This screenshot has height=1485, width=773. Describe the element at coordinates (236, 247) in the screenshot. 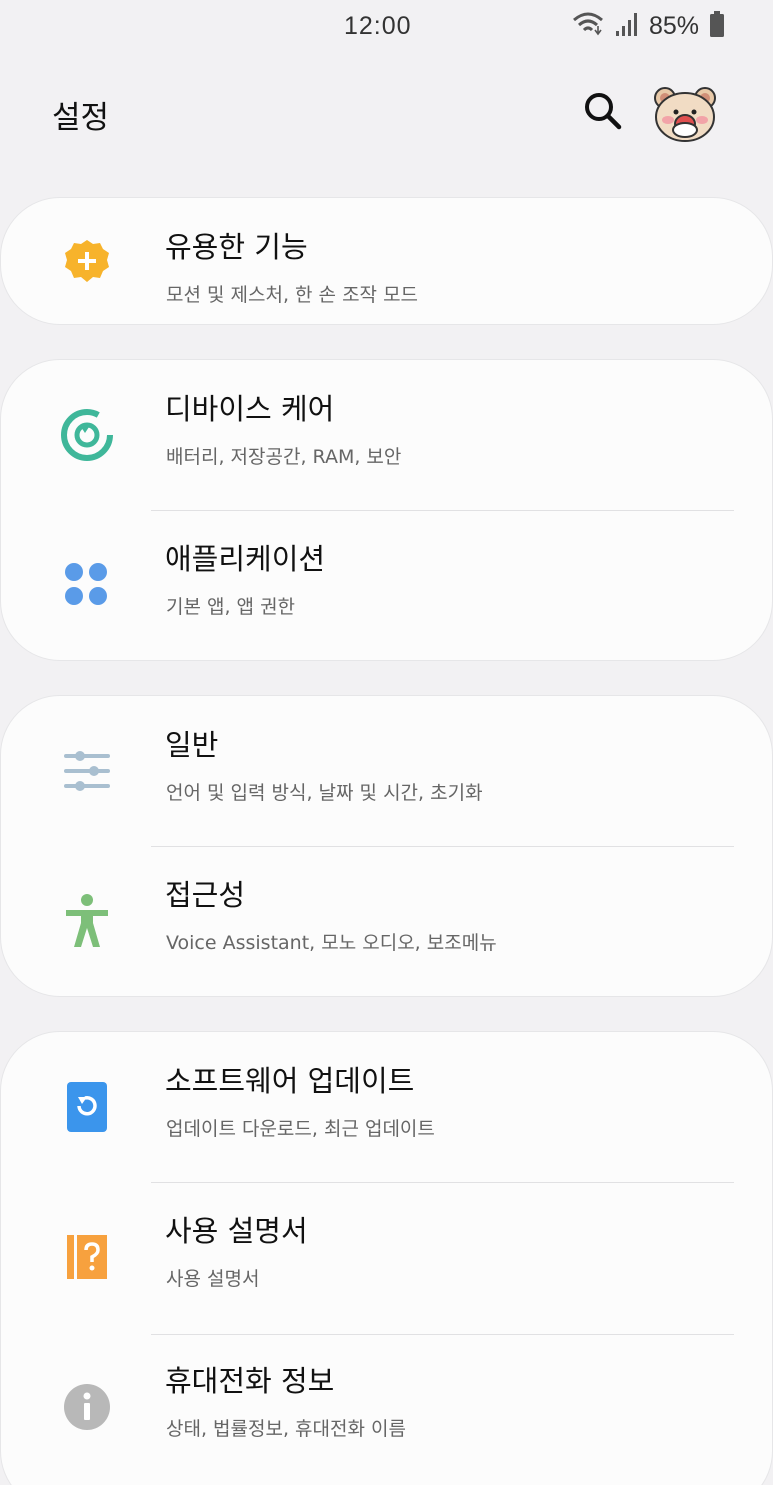

I see `menu-item-title: 유용한 기능` at that location.